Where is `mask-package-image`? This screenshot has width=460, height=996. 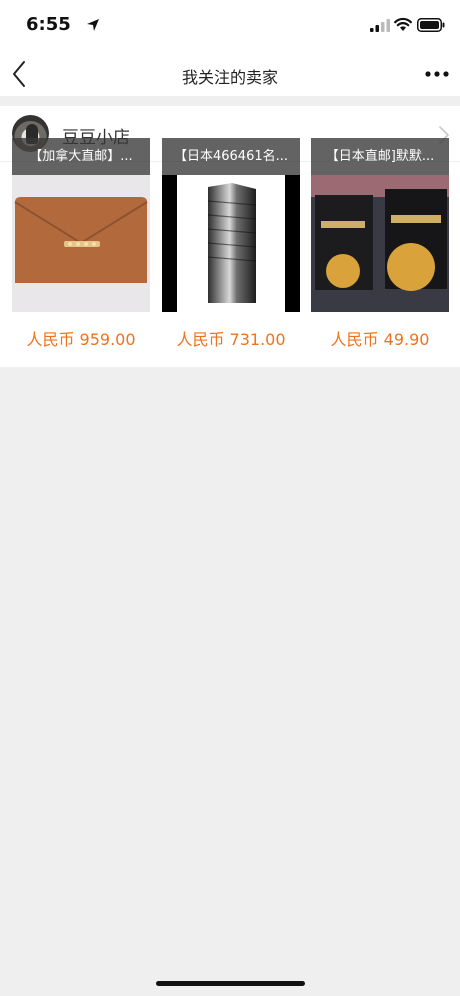
mask-package-image is located at coordinates (380, 243).